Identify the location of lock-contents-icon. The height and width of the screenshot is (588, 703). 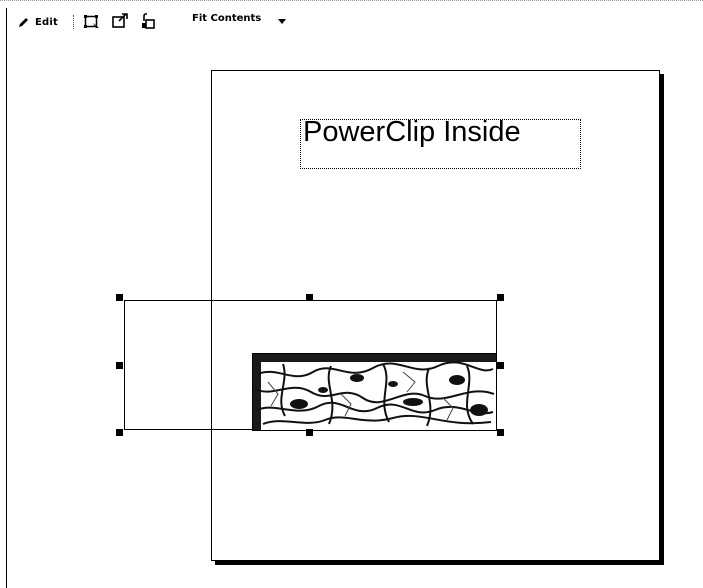
(148, 23).